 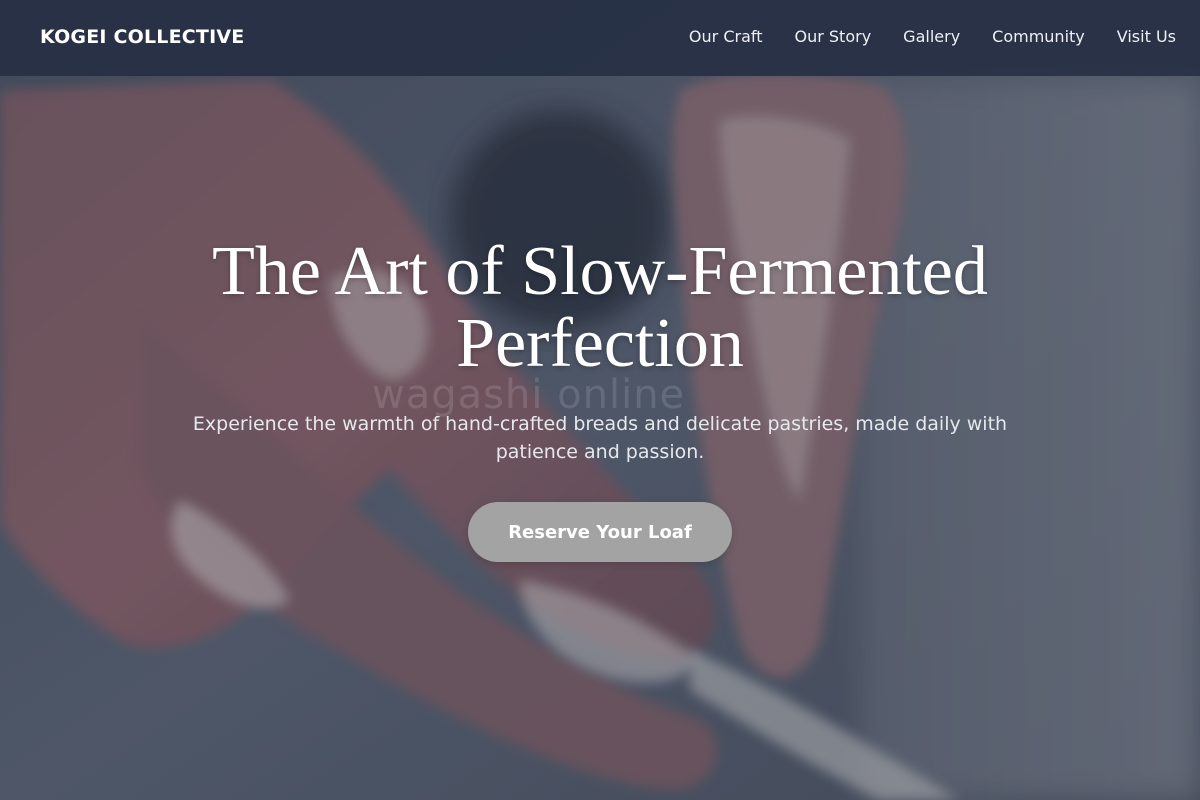 I want to click on nav-link-gallery: Gallery, so click(x=931, y=36).